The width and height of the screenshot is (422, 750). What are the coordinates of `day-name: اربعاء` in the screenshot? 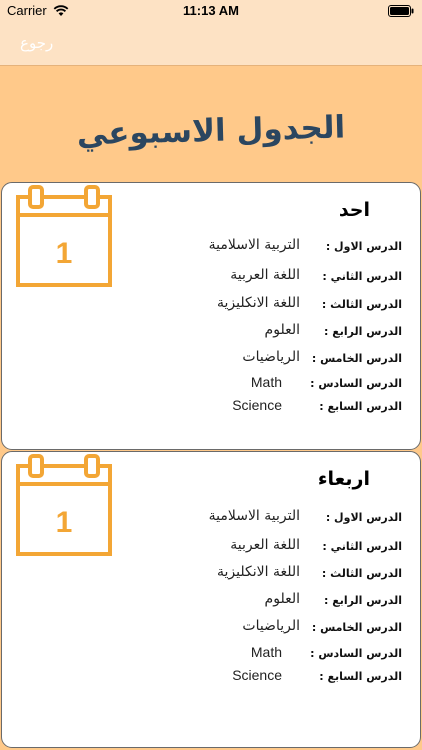 It's located at (343, 479).